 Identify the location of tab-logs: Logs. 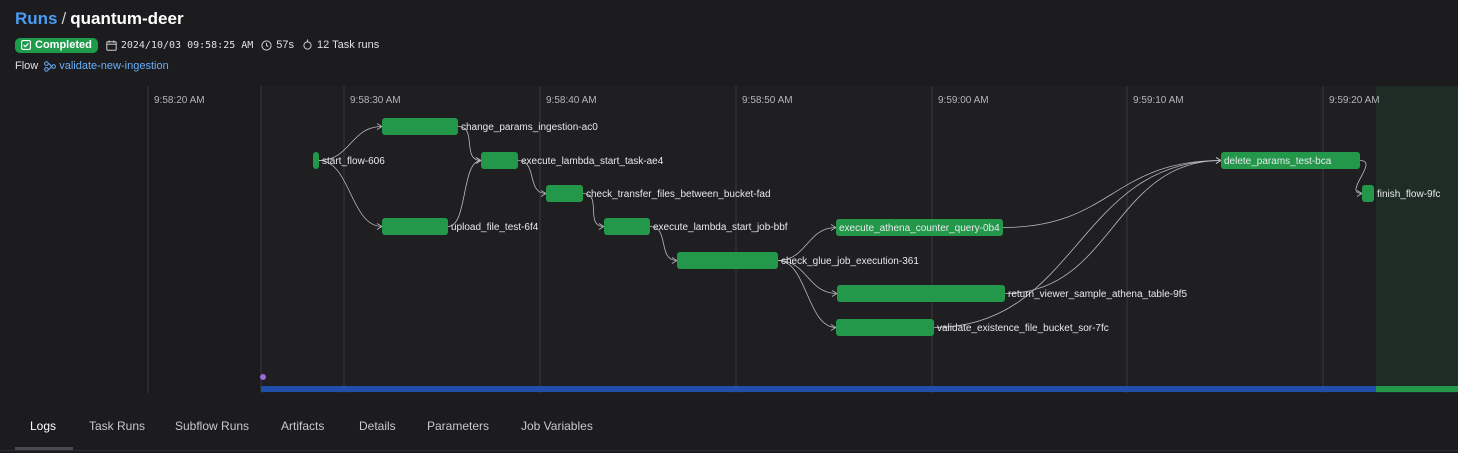
(43, 426).